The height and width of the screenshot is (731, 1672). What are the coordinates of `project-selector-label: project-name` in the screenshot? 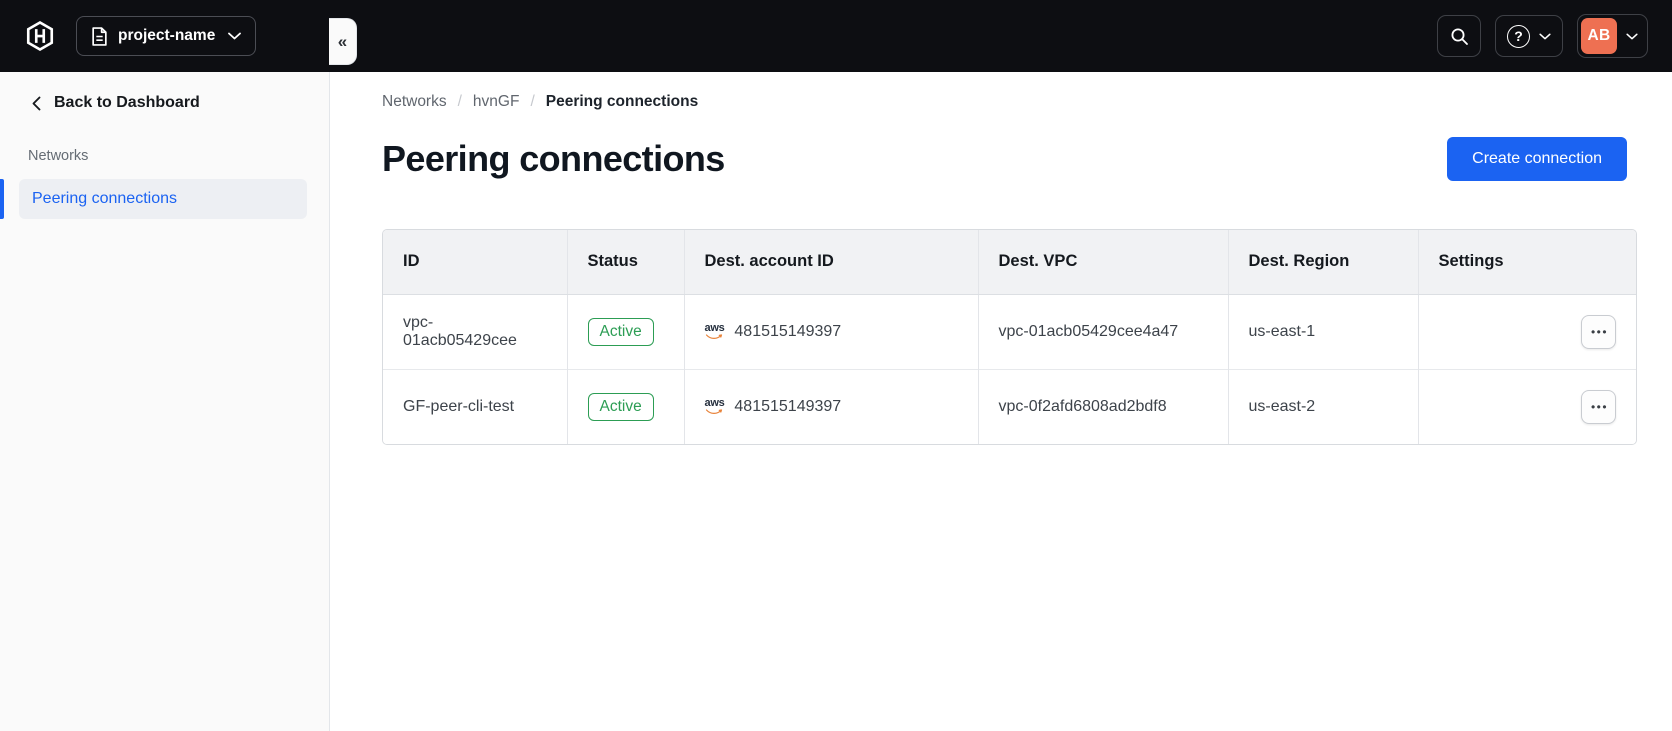 It's located at (167, 35).